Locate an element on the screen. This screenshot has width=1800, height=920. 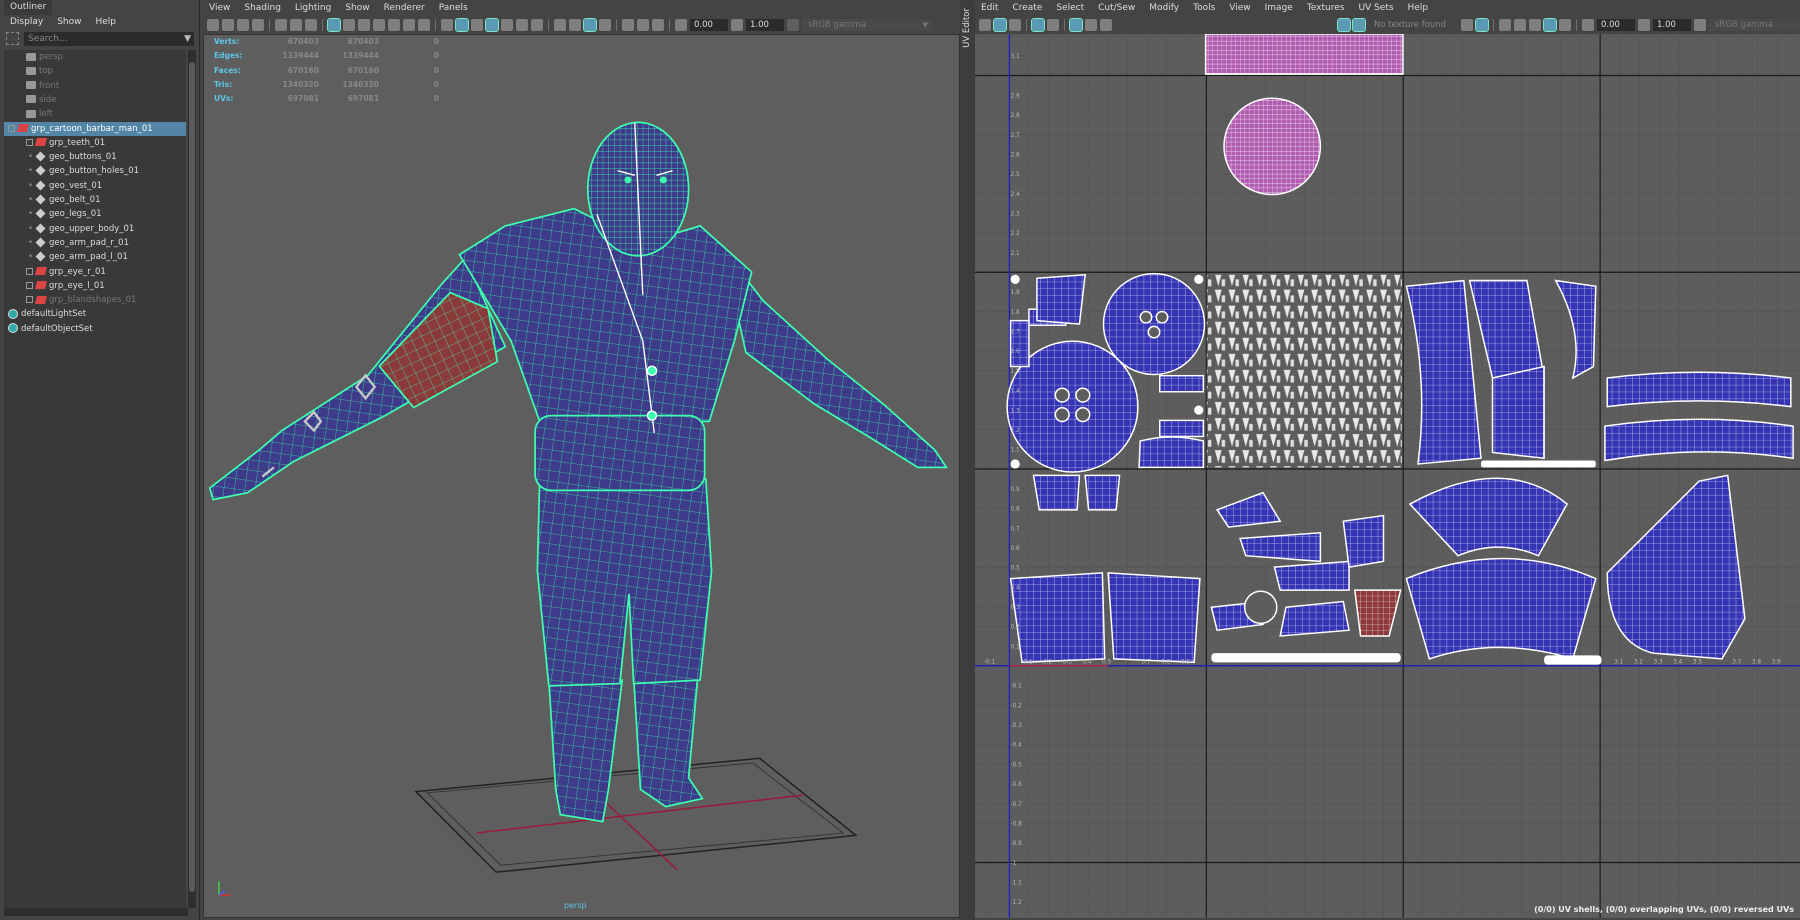
outliner-scrollbar is located at coordinates (192, 479).